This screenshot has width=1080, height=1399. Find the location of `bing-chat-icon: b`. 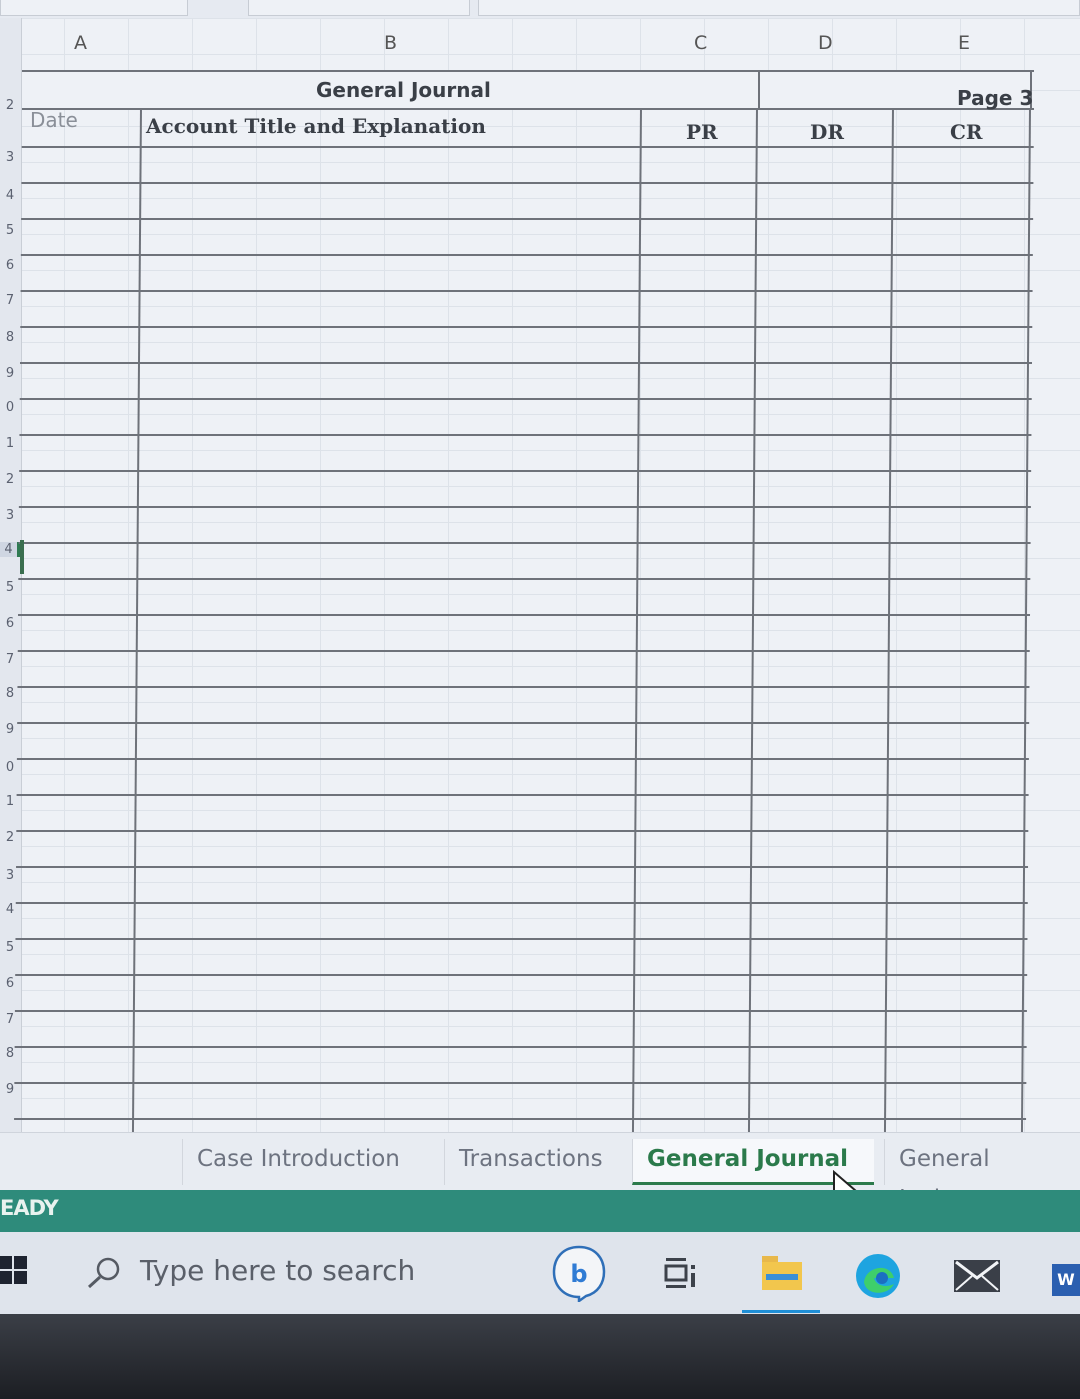

bing-chat-icon: b is located at coordinates (579, 1273).